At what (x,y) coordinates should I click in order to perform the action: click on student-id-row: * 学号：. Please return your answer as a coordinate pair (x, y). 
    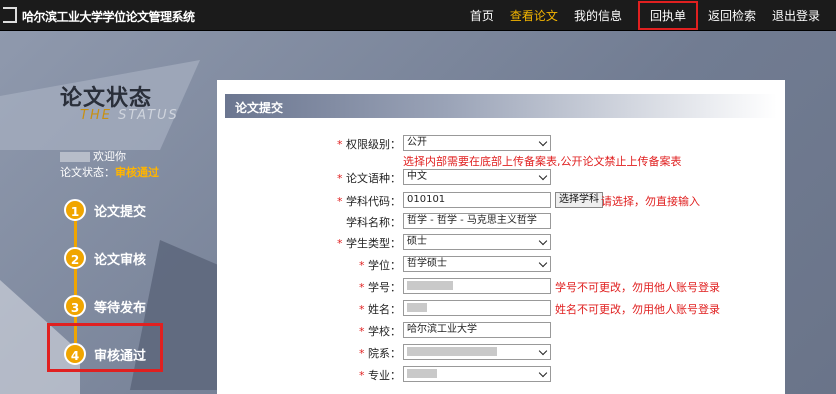
    Looking at the image, I should click on (380, 287).